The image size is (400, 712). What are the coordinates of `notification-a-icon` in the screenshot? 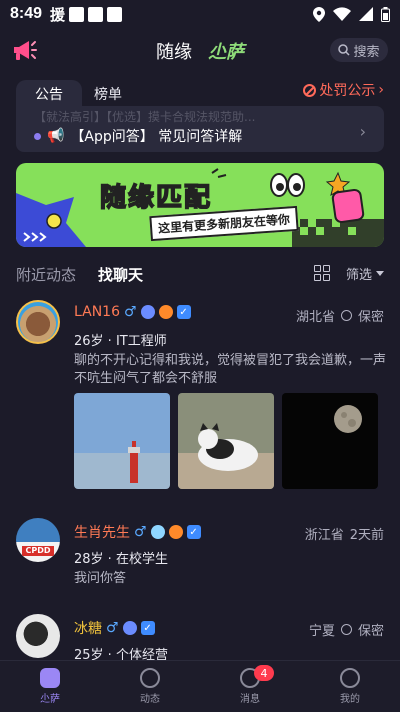 It's located at (77, 14).